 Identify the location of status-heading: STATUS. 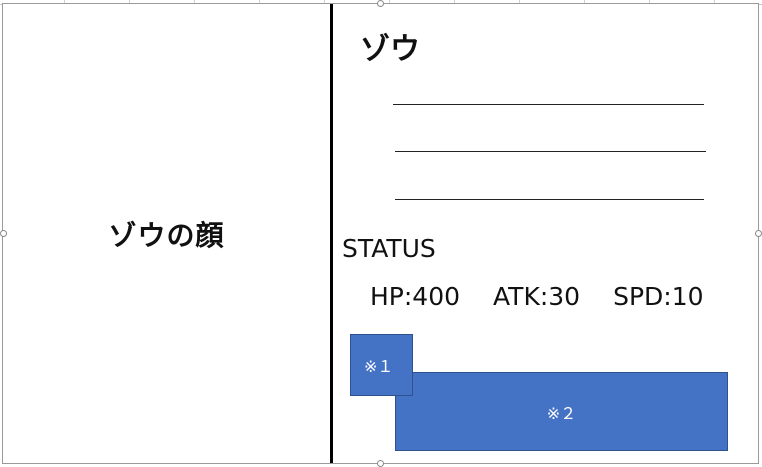
(389, 248).